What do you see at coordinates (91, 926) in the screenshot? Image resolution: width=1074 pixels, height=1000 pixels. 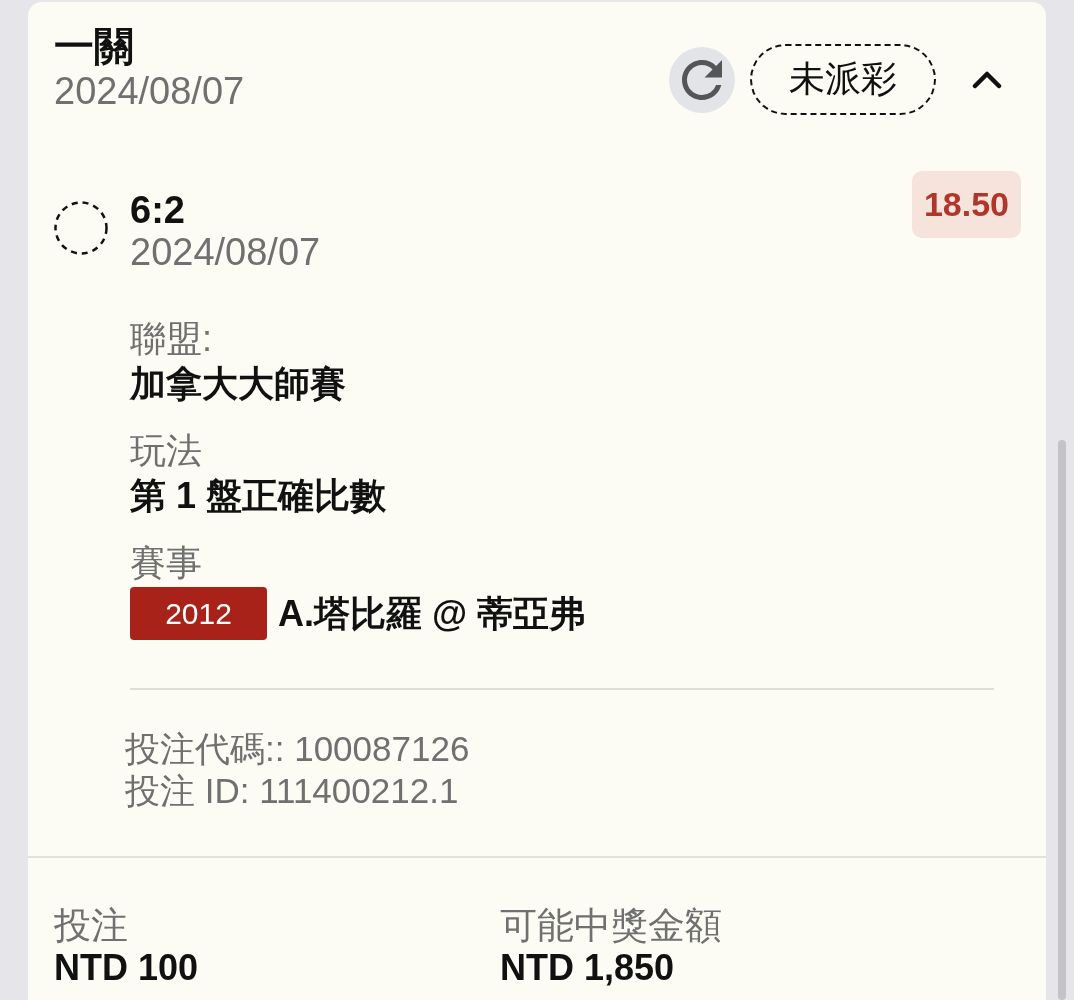 I see `summary-label: 投注` at bounding box center [91, 926].